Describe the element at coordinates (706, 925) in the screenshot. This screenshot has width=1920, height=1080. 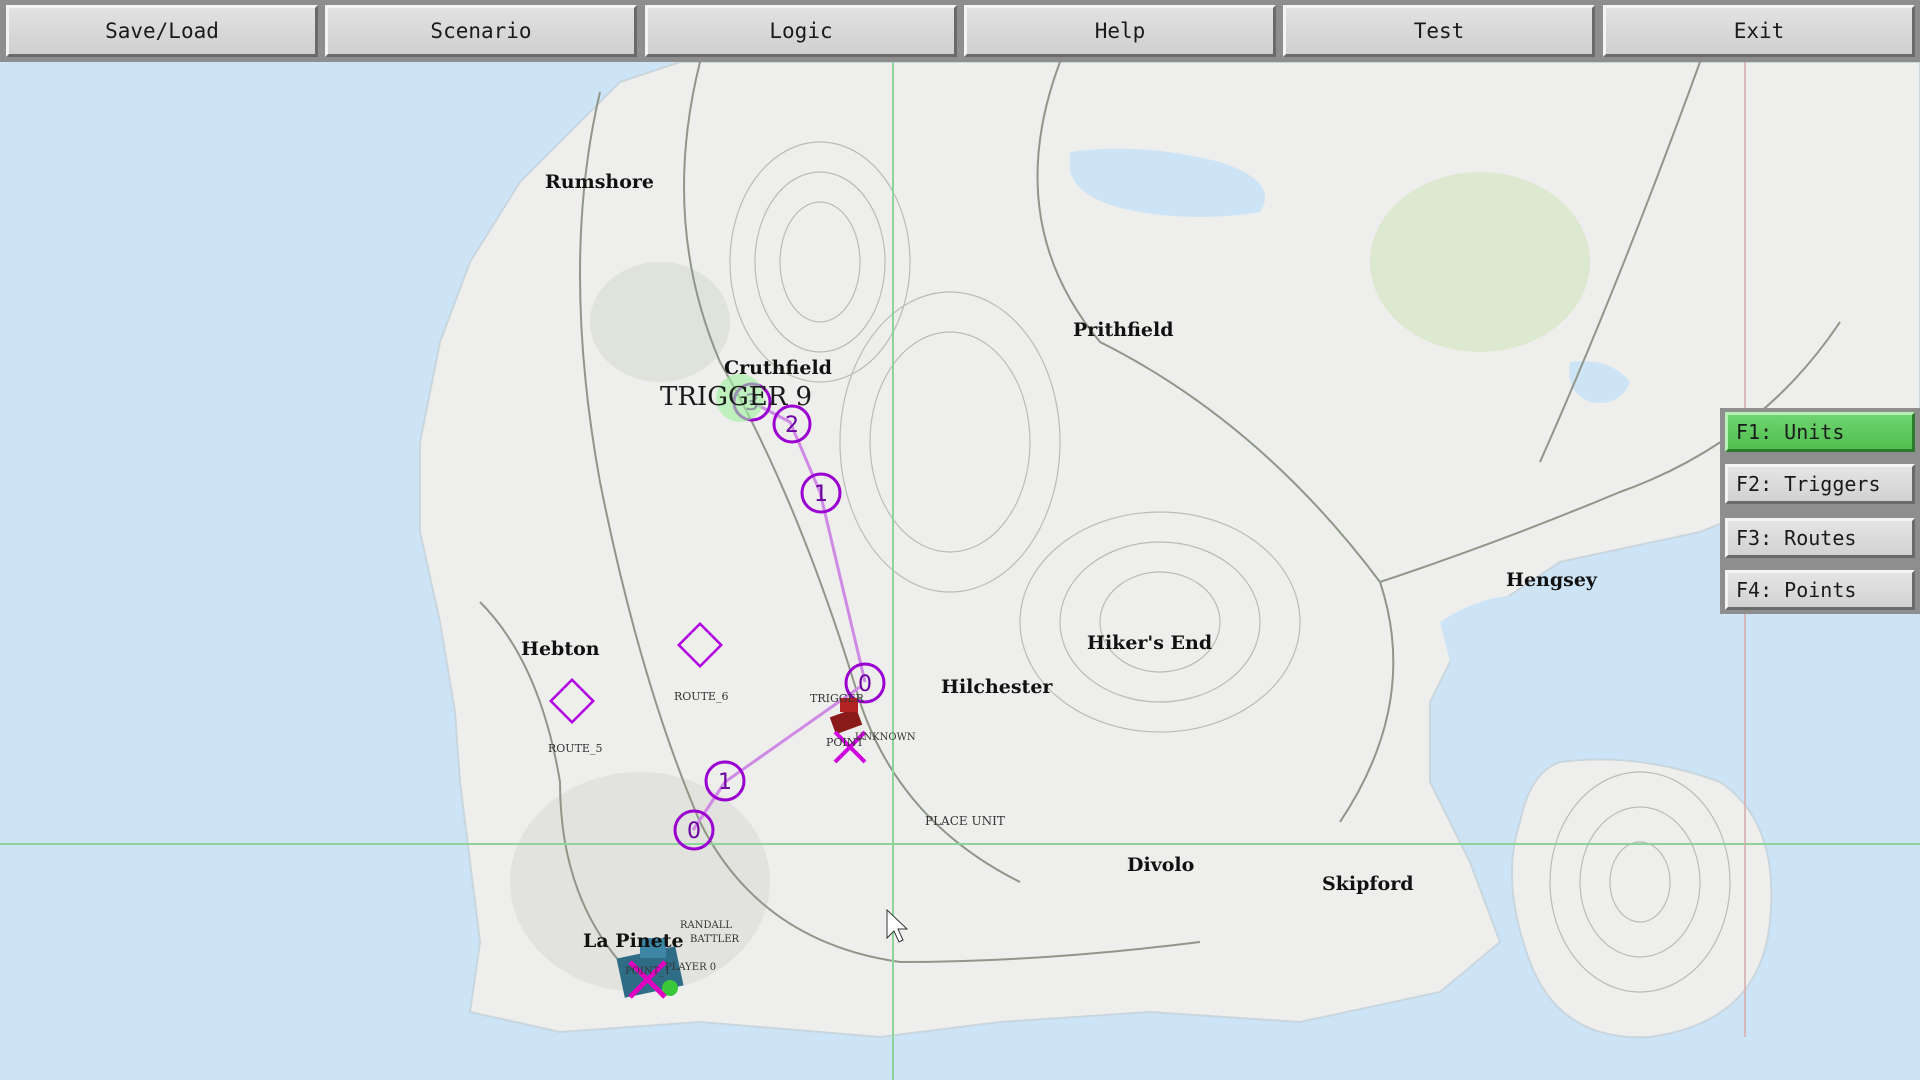
I see `randall-label: RANDALL` at that location.